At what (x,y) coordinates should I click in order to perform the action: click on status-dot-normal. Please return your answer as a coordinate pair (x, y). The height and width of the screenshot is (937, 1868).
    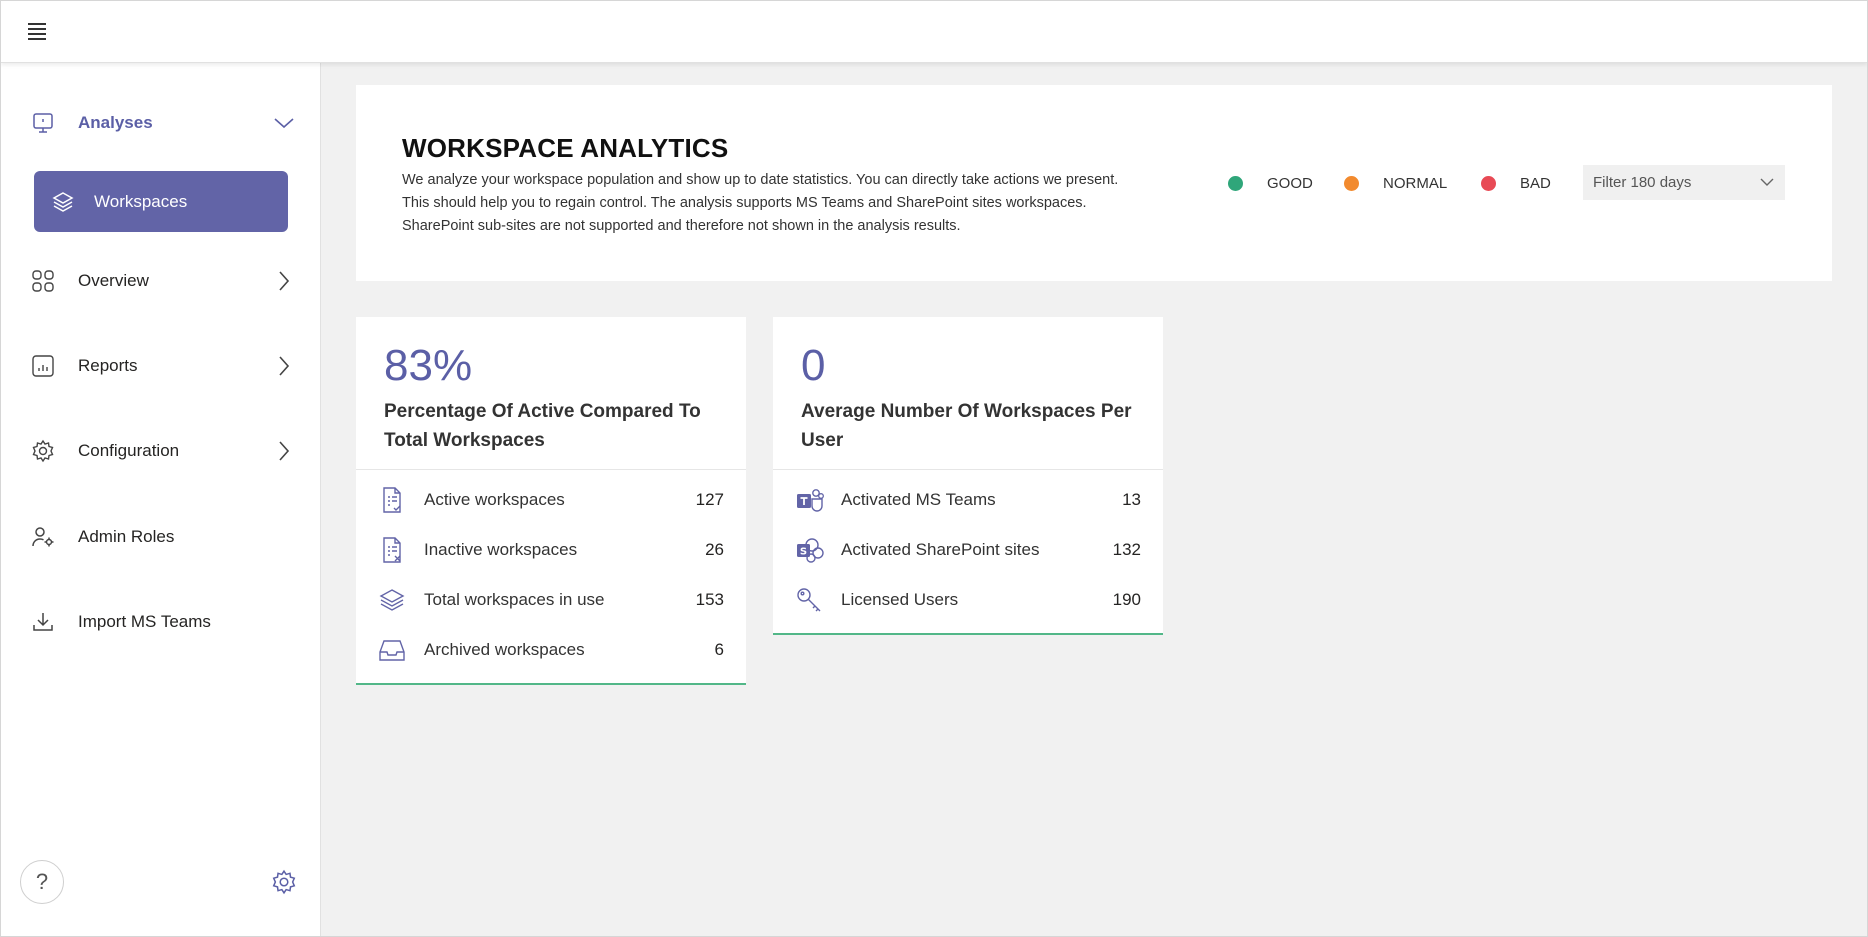
    Looking at the image, I should click on (1351, 183).